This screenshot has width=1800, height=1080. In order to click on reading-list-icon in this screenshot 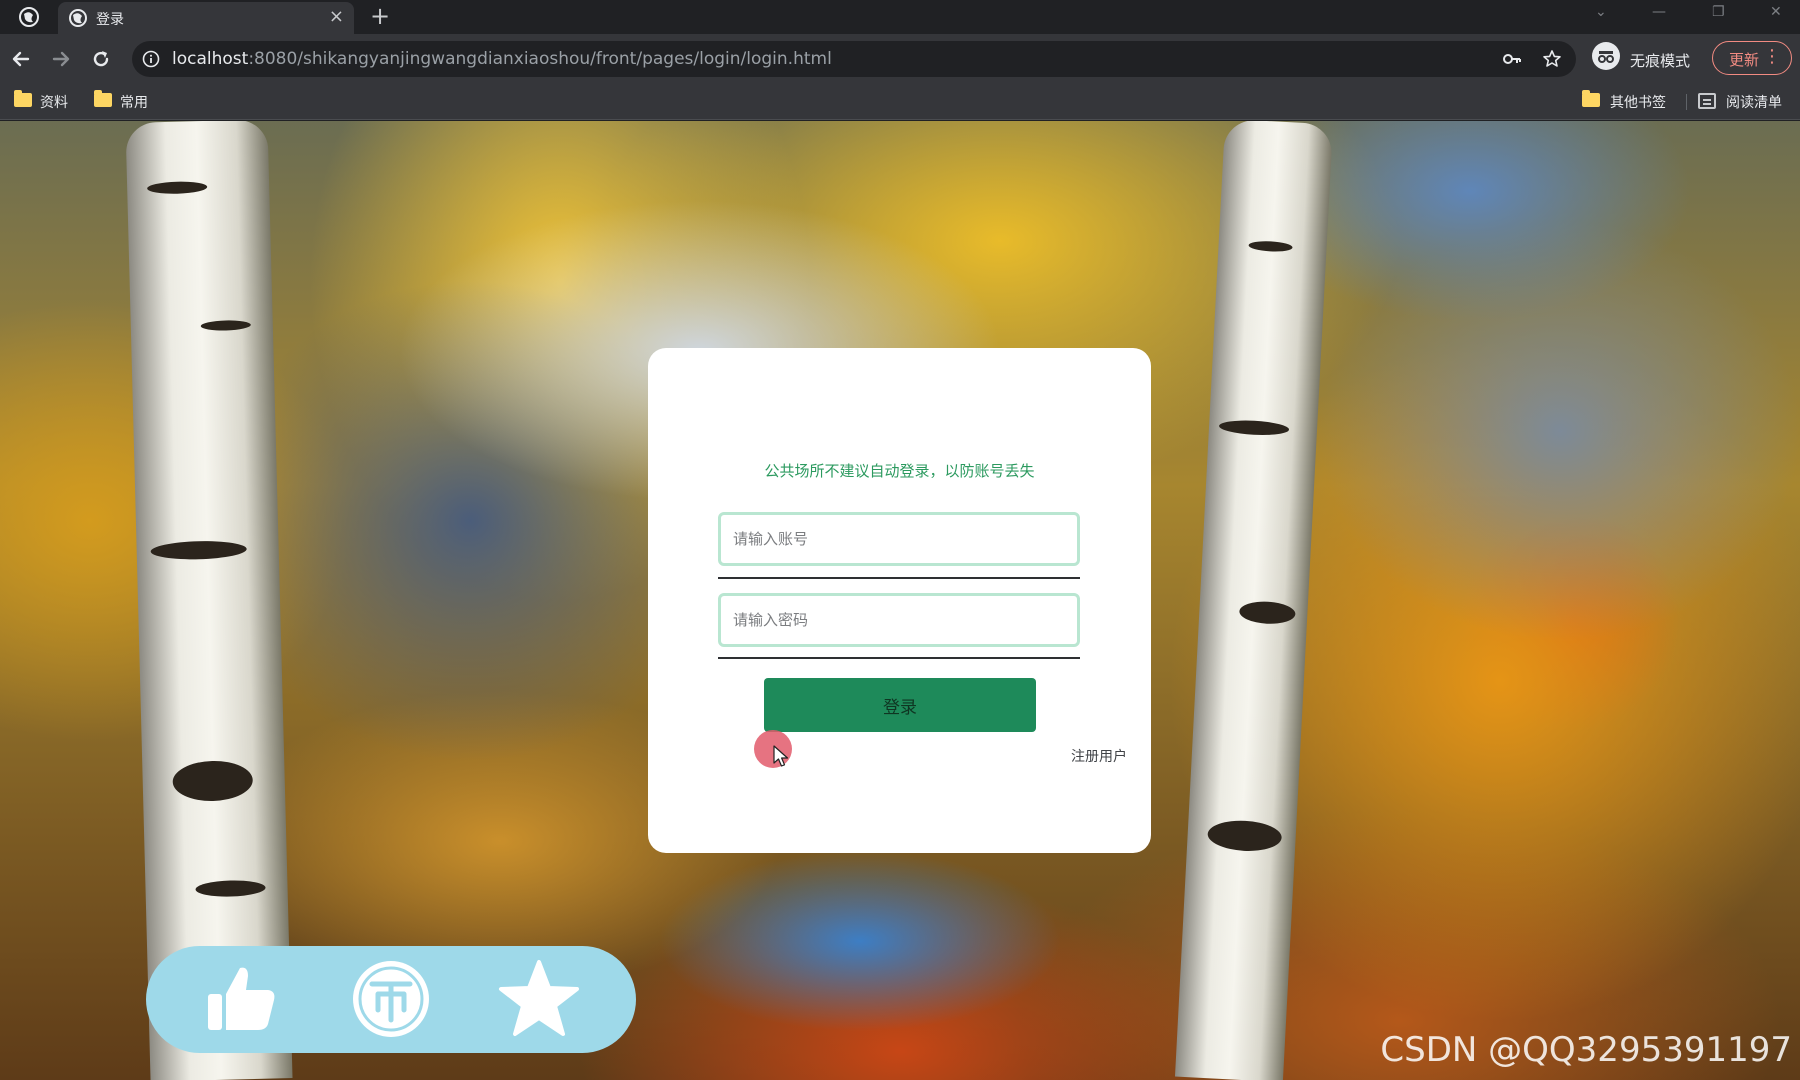, I will do `click(1707, 101)`.